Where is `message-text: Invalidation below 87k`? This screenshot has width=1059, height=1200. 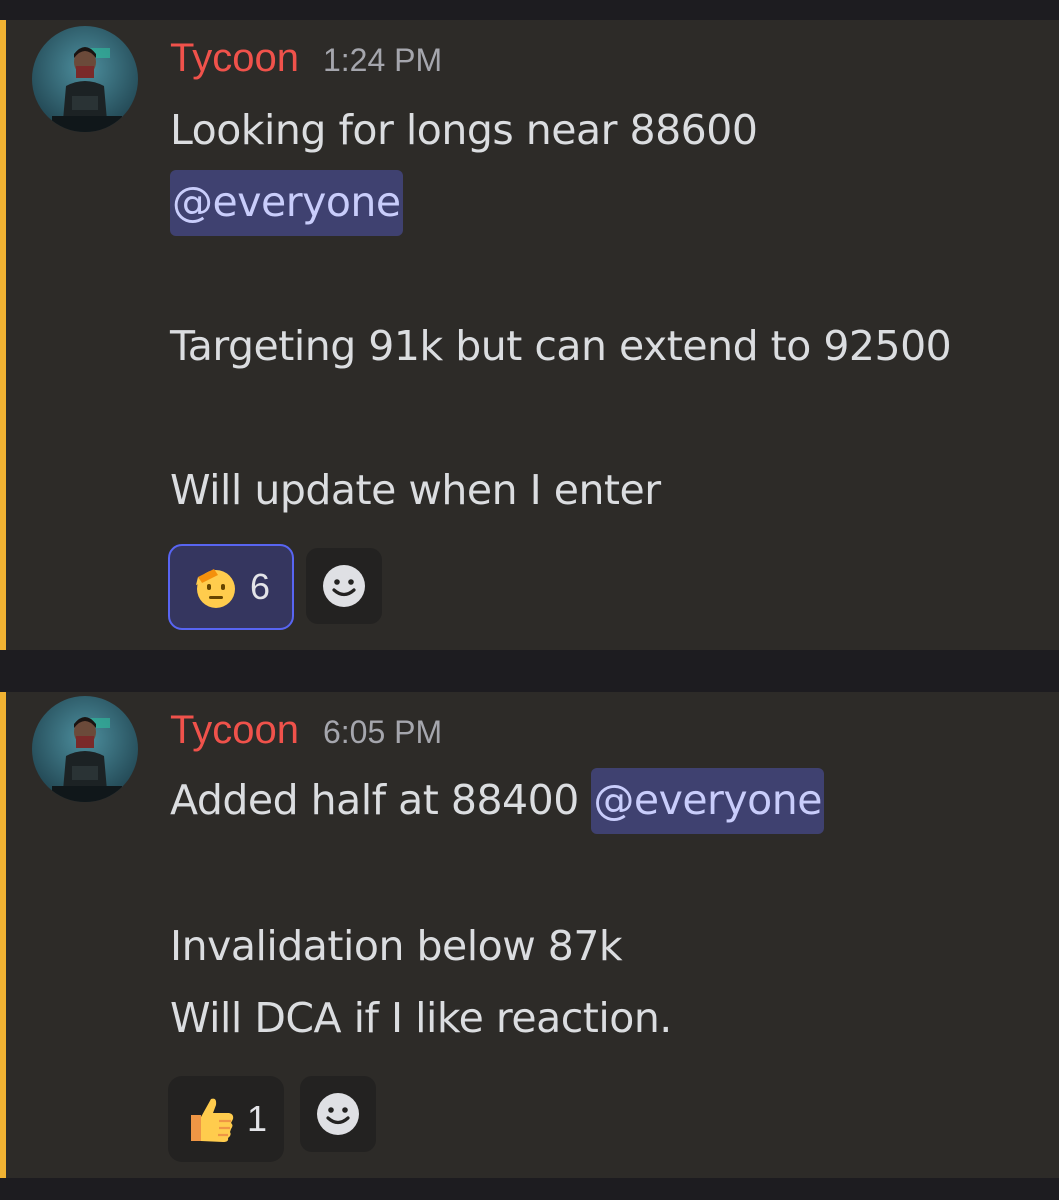 message-text: Invalidation below 87k is located at coordinates (396, 946).